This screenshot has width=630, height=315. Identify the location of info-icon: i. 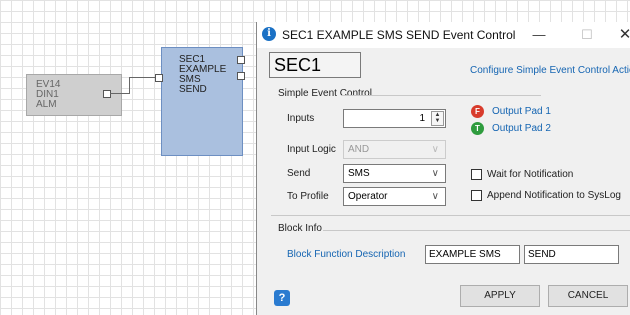
(269, 34).